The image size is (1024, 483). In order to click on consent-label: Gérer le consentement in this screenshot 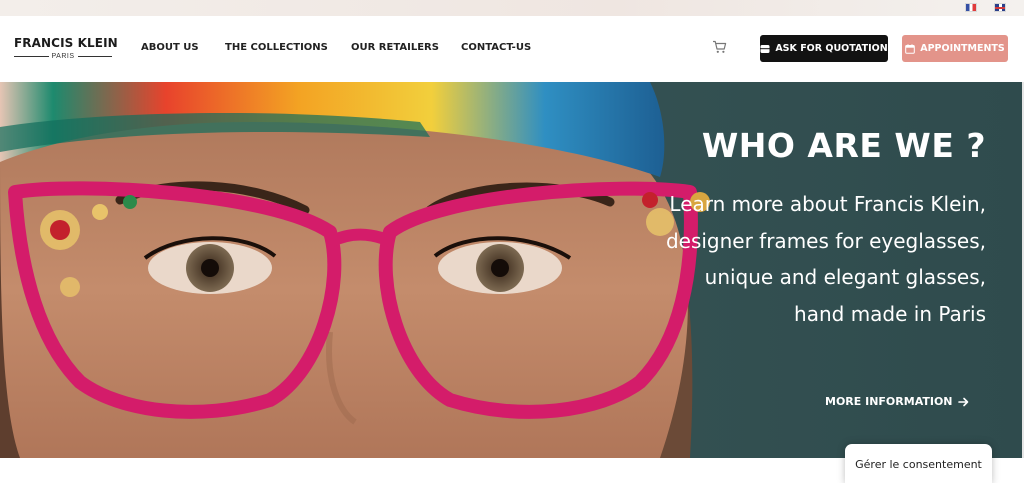, I will do `click(918, 464)`.